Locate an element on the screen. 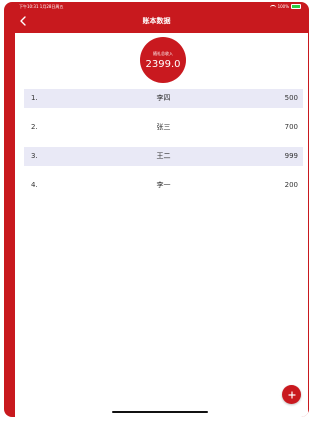 Image resolution: width=320 pixels, height=424 pixels. gift-amount: 200 is located at coordinates (291, 185).